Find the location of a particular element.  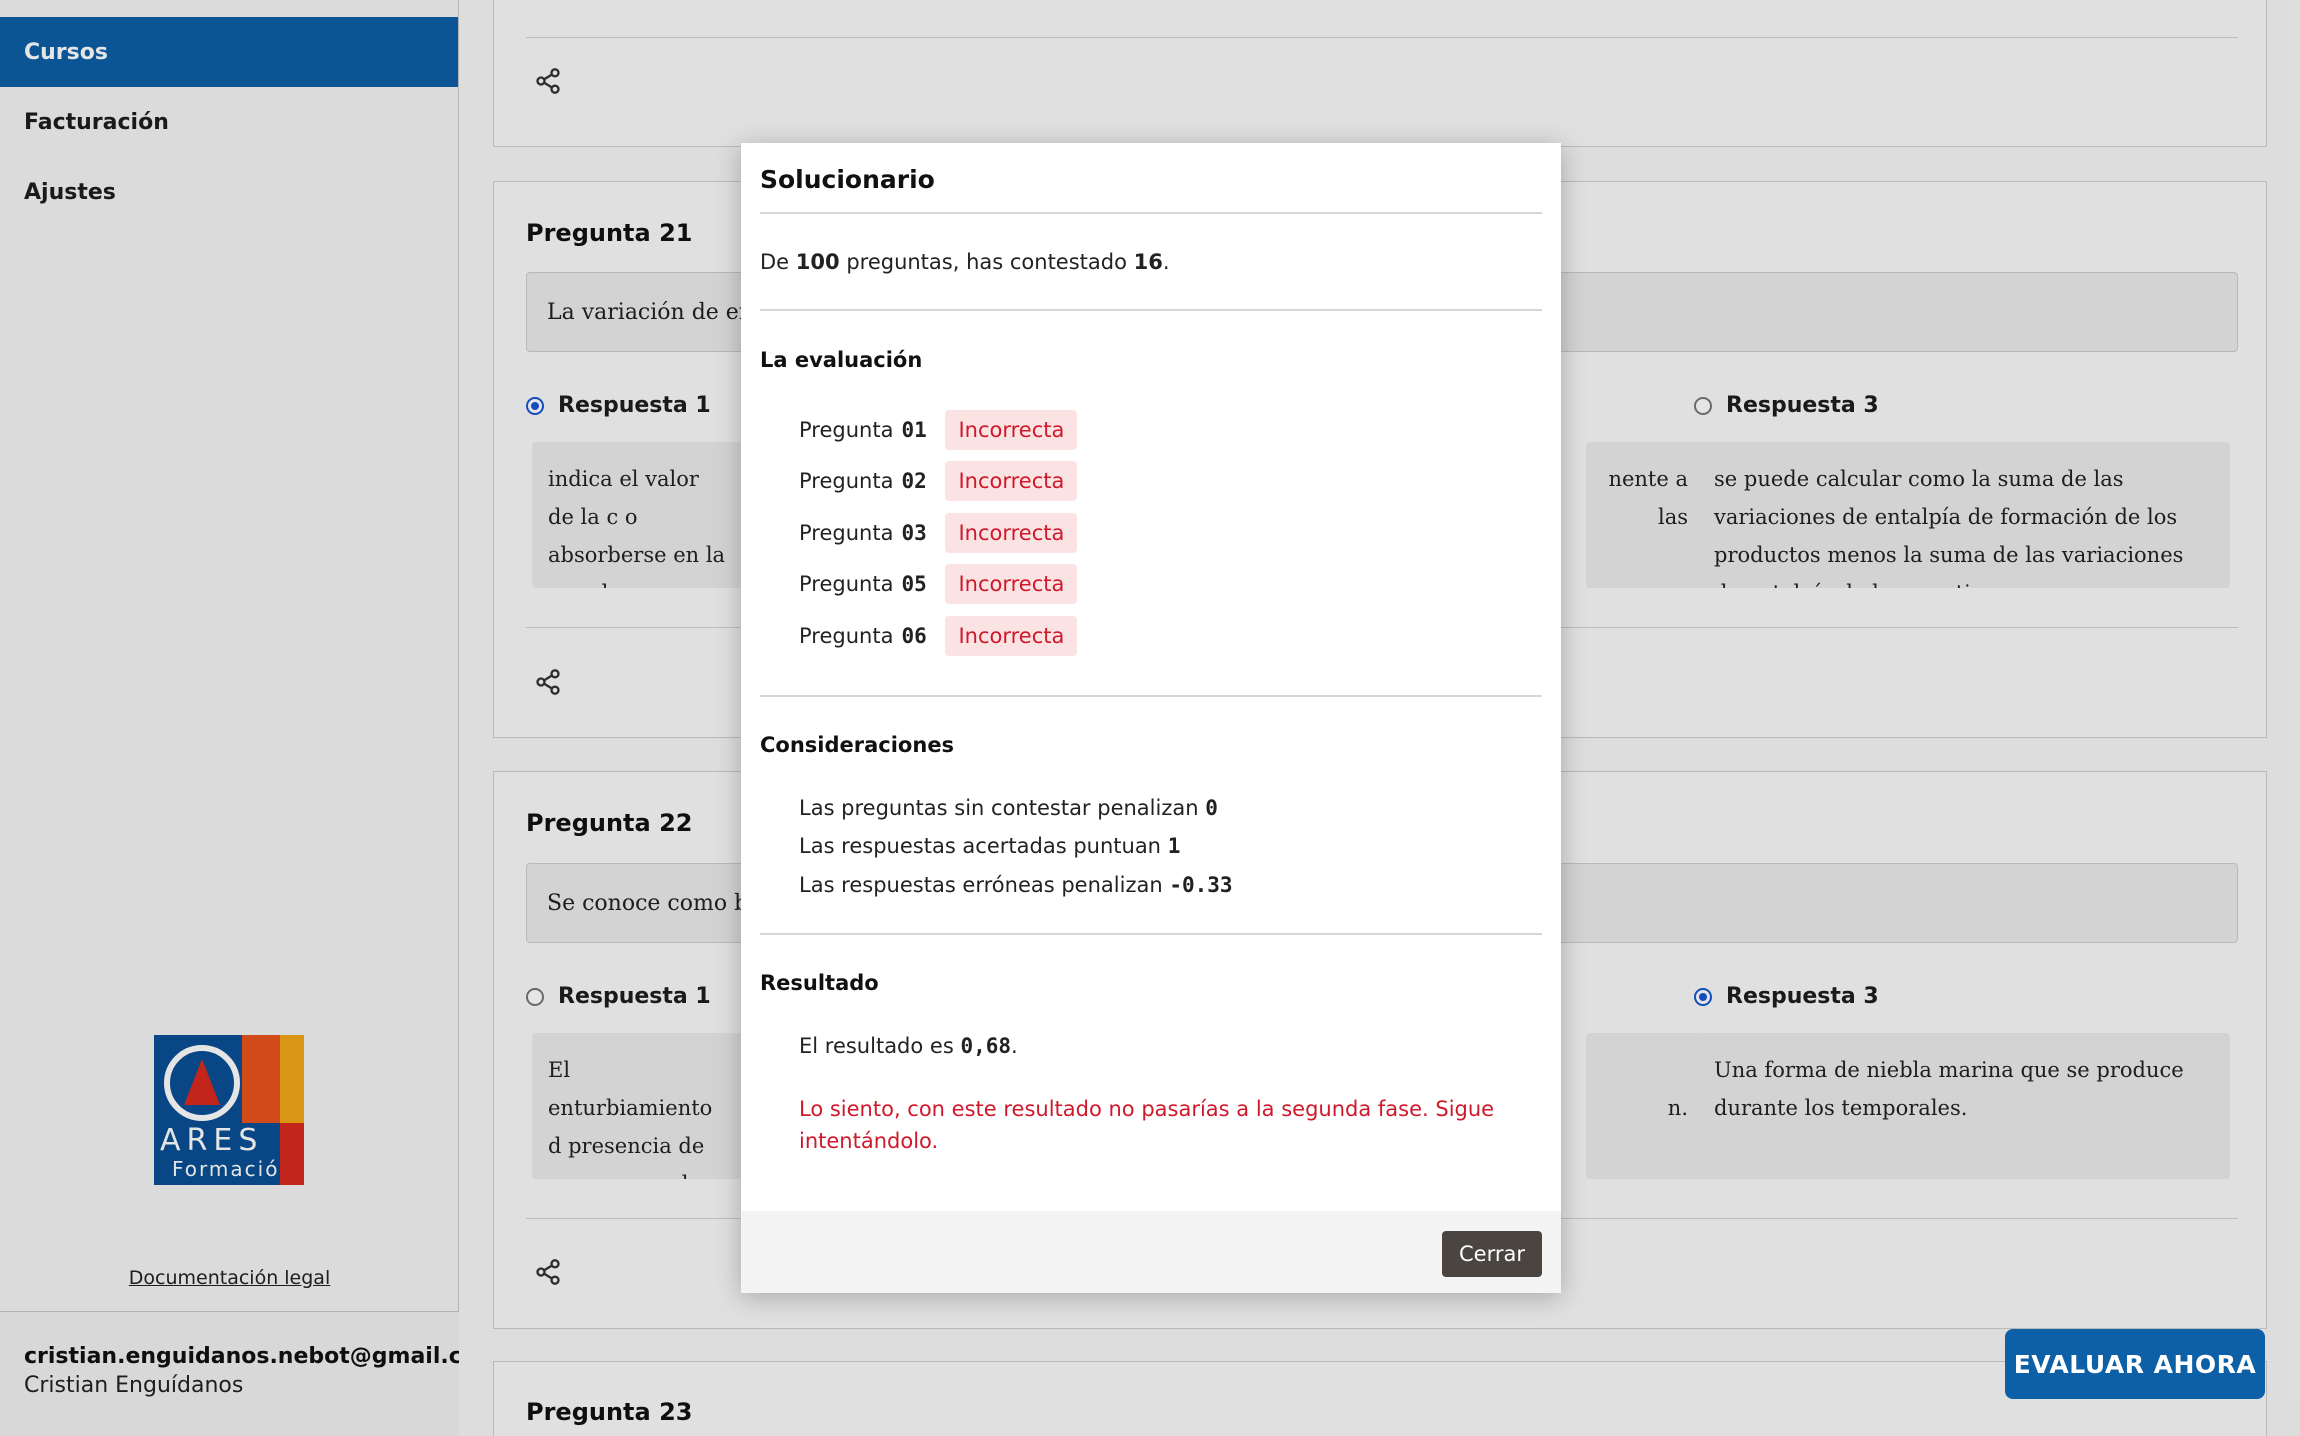

consideration-value: -0.33 is located at coordinates (1201, 885).